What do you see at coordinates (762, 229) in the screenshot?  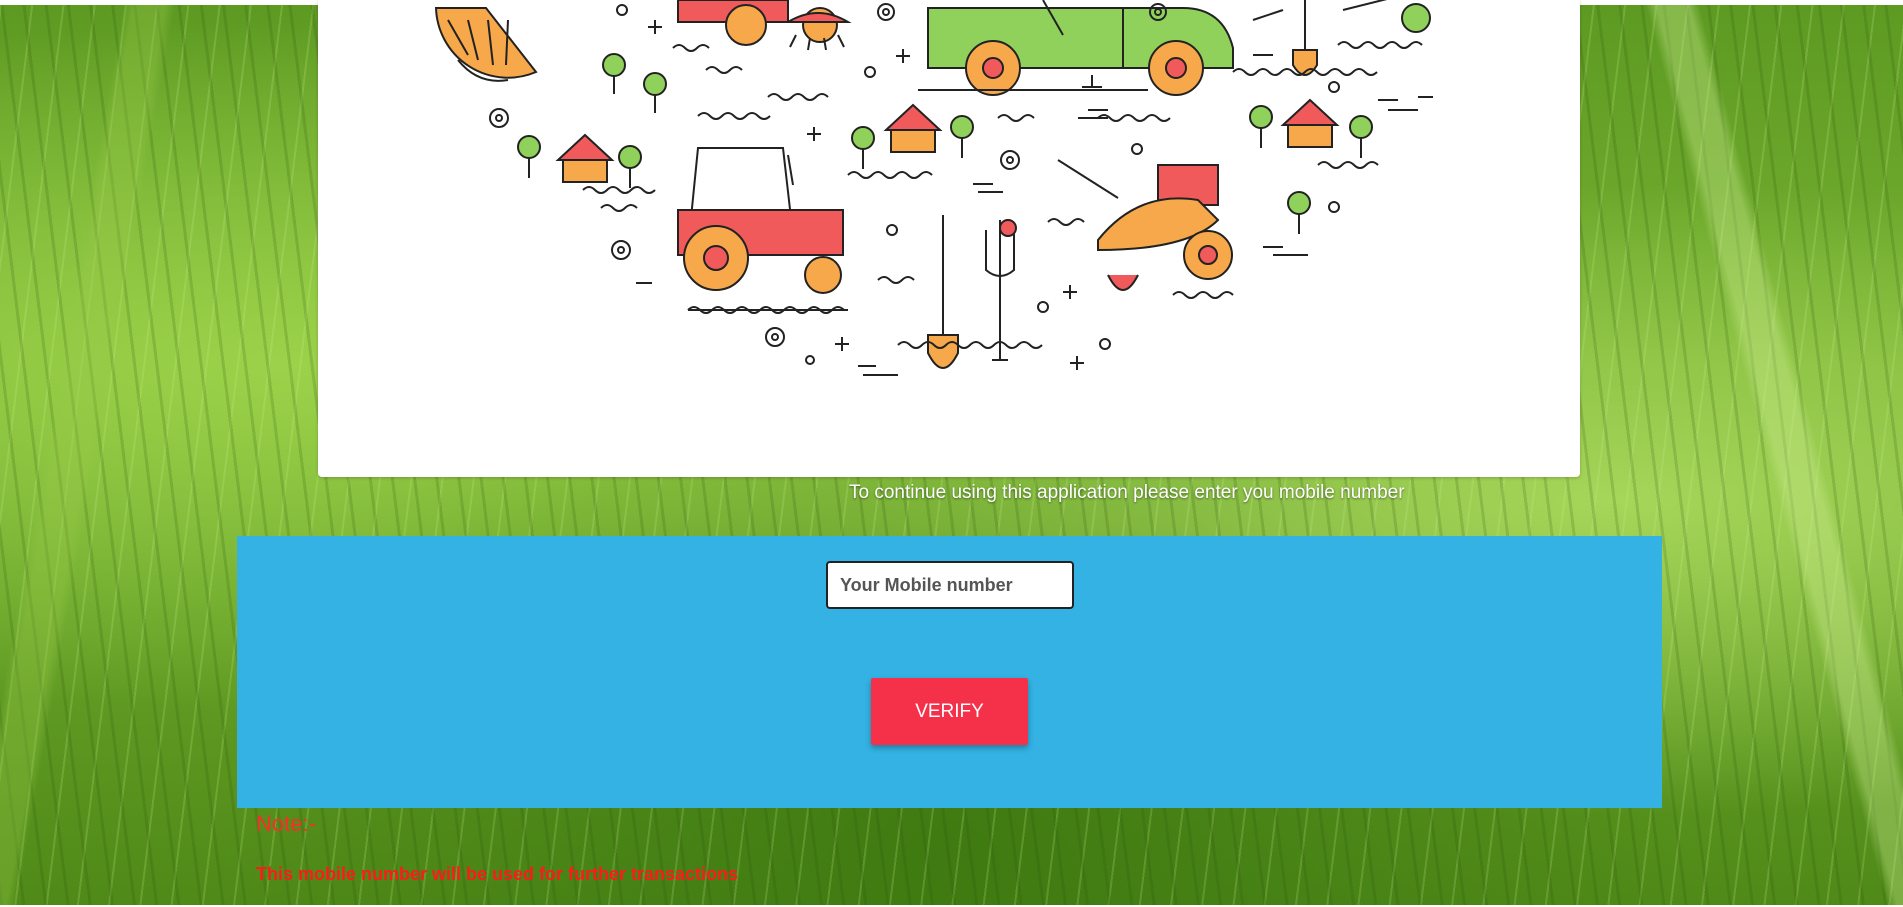 I see `red-tractor-icon` at bounding box center [762, 229].